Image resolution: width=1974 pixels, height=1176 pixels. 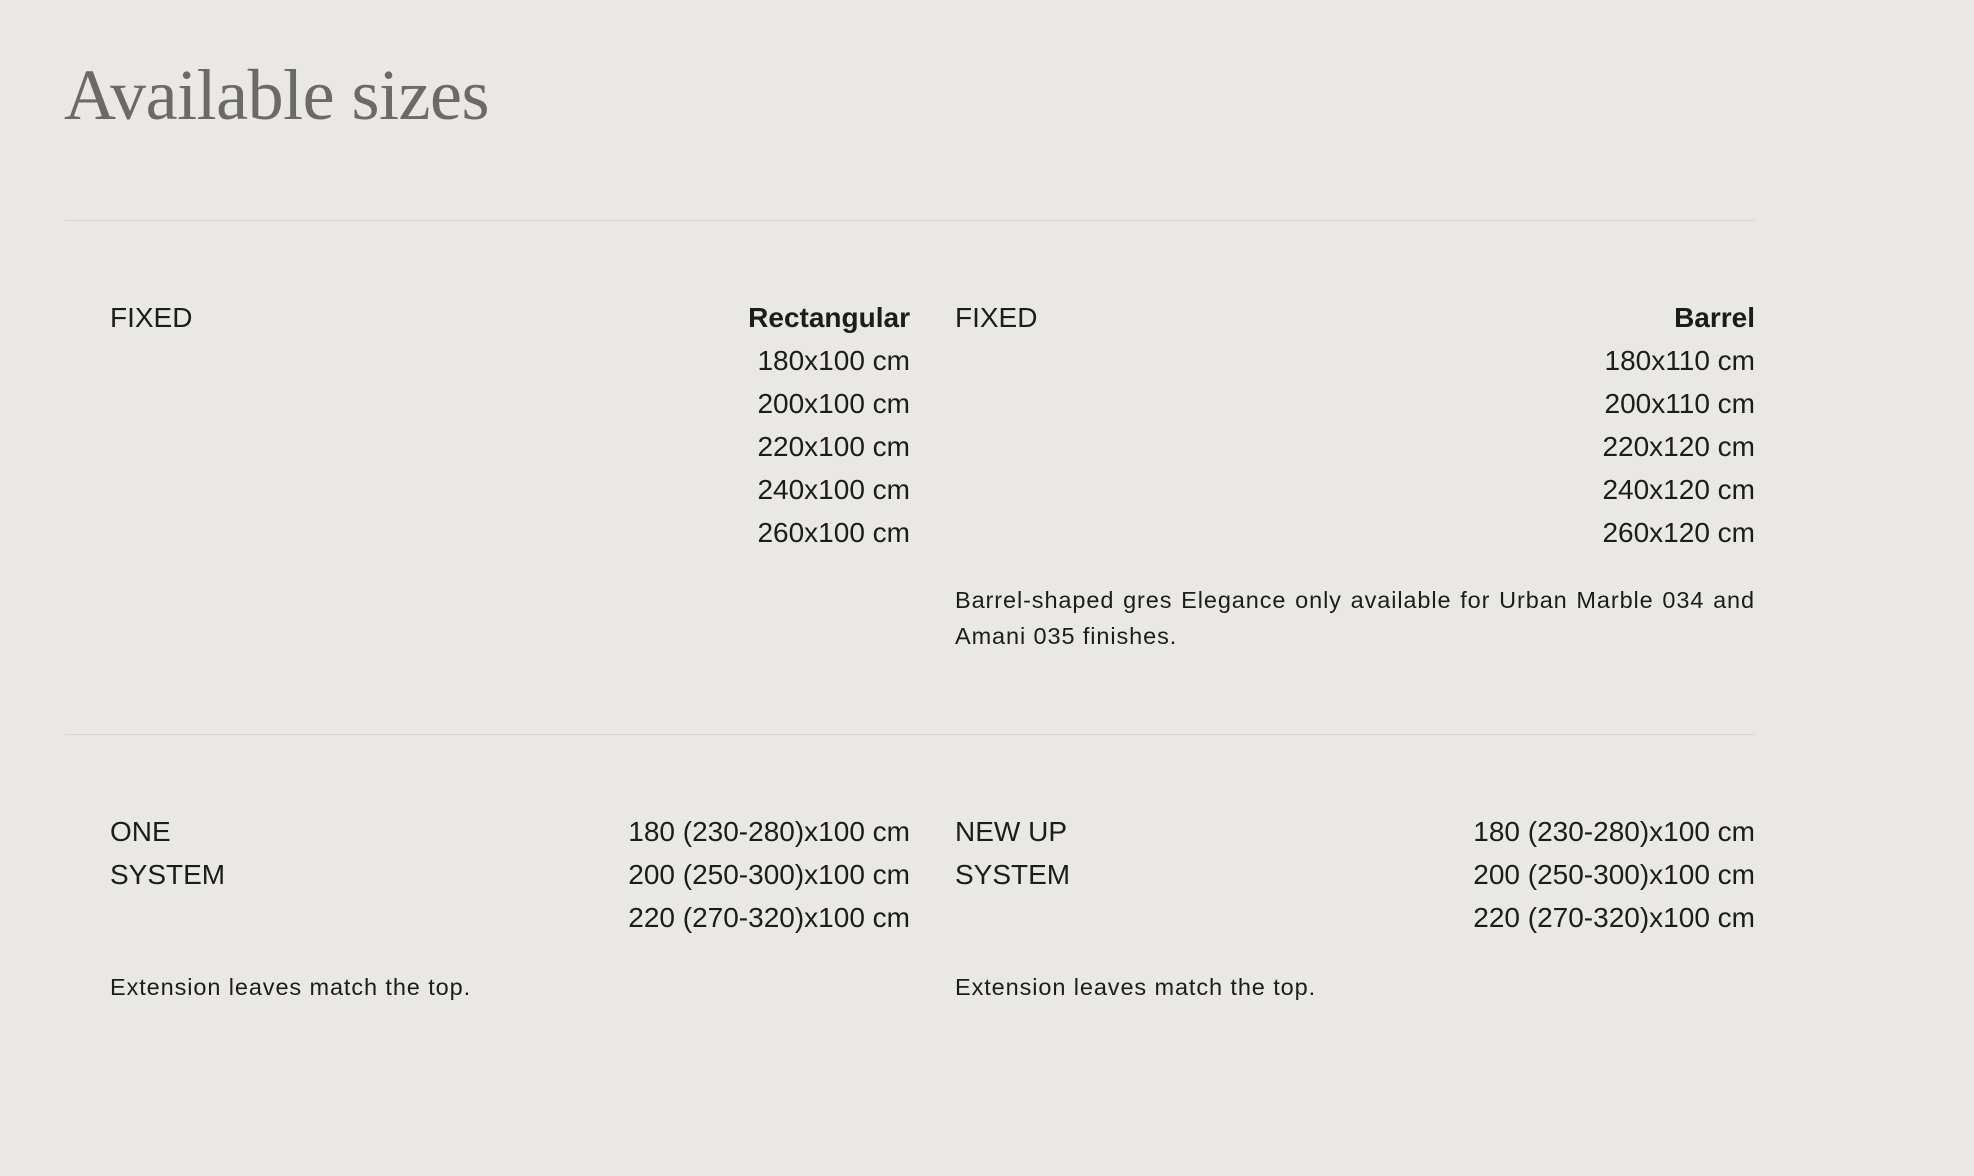 I want to click on size-item: 180x110 cm, so click(x=1679, y=360).